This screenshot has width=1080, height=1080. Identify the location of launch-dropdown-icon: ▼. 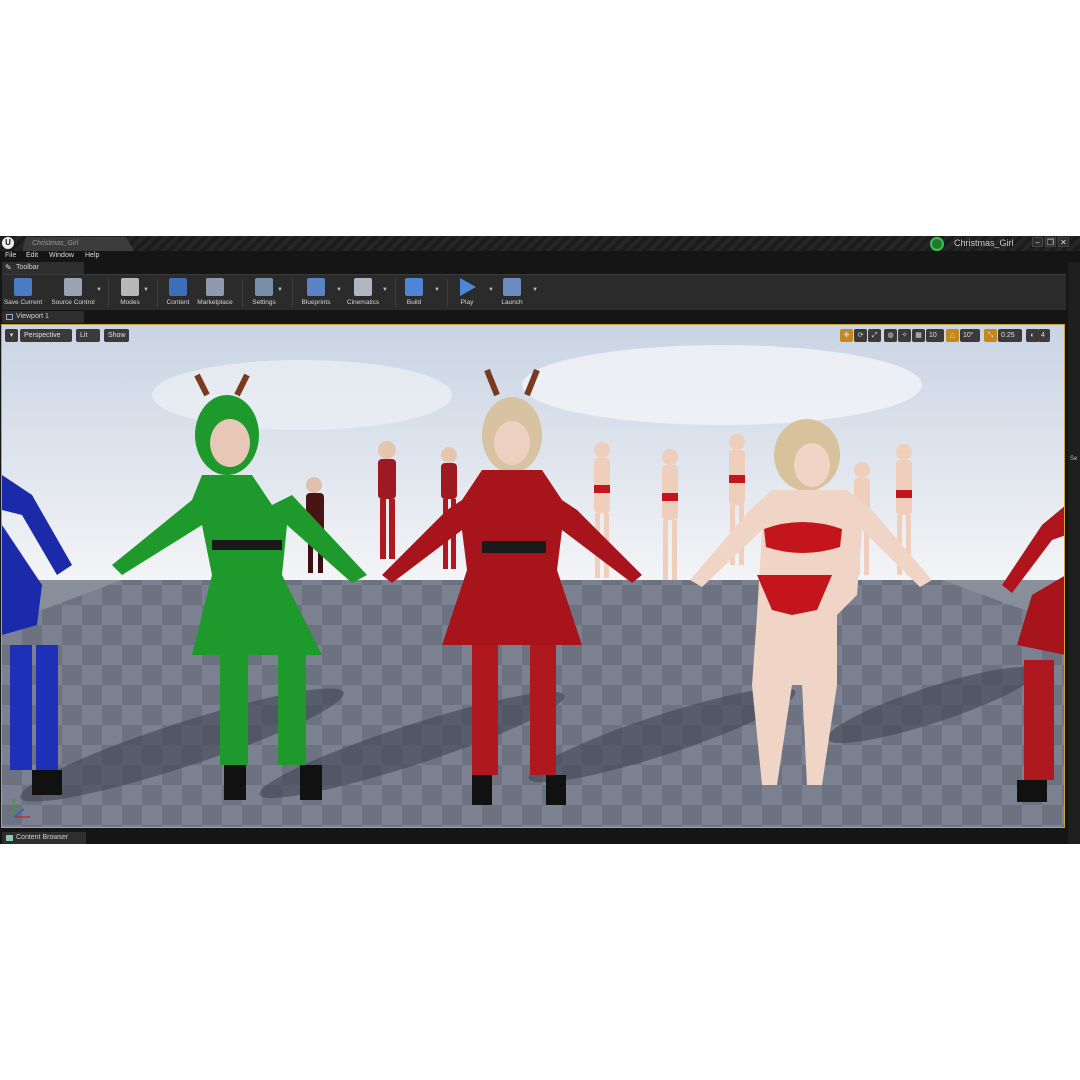
(535, 290).